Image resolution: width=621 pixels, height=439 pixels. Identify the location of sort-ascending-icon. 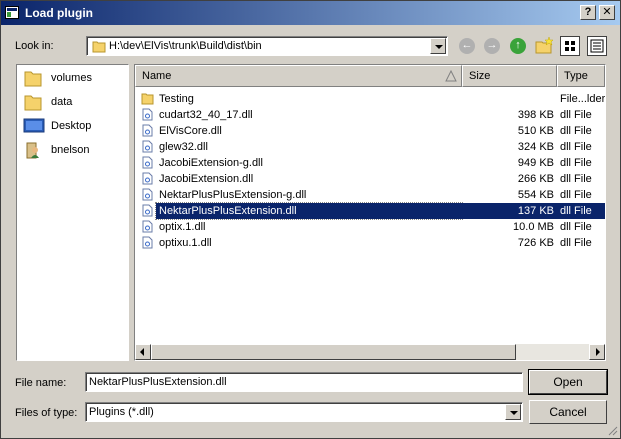
(451, 76).